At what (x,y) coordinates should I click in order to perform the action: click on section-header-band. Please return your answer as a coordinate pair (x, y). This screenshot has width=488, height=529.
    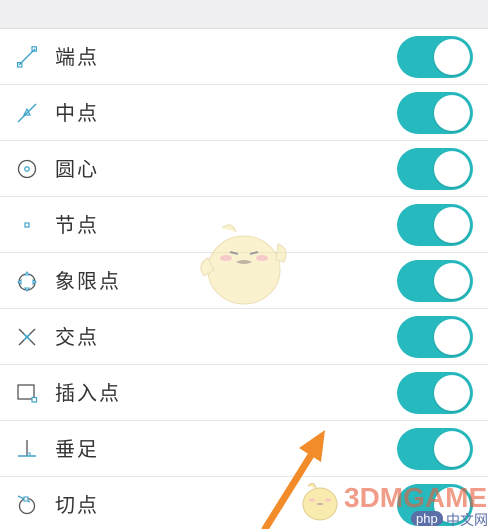
    Looking at the image, I should click on (244, 14).